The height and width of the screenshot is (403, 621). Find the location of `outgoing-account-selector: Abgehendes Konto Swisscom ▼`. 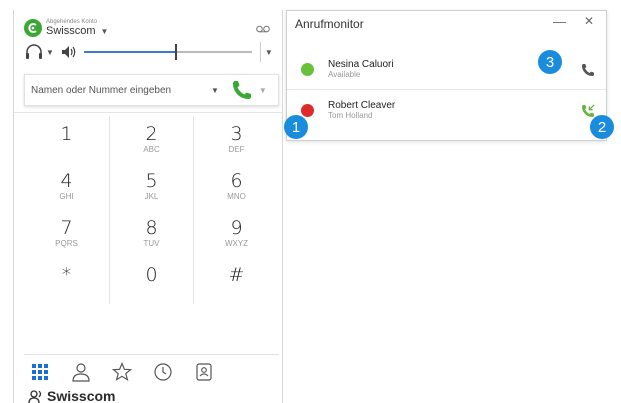

outgoing-account-selector: Abgehendes Konto Swisscom ▼ is located at coordinates (66, 28).